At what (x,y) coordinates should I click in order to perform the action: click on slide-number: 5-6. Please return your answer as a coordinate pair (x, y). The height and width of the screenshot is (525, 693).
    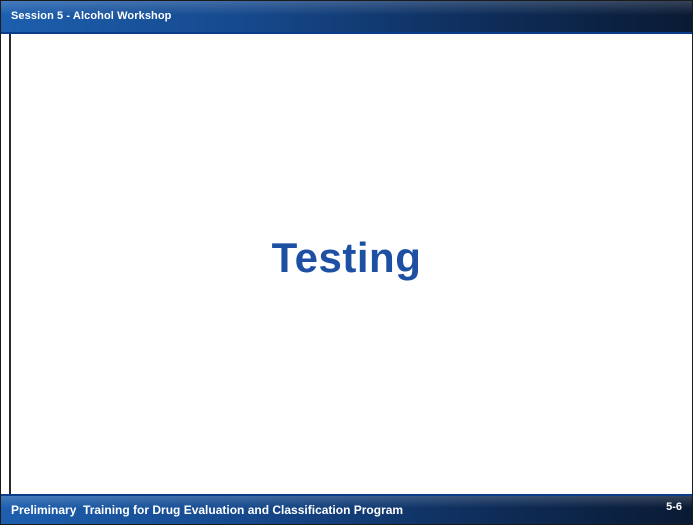
    Looking at the image, I should click on (674, 507).